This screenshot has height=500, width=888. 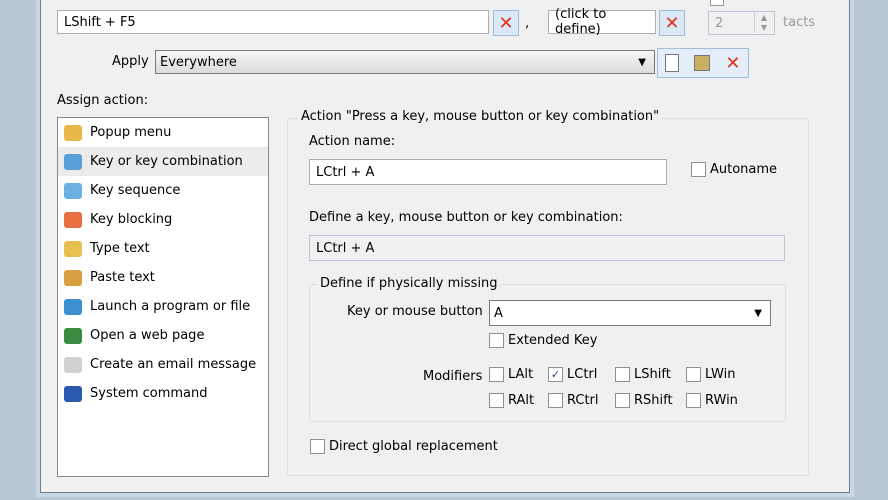 What do you see at coordinates (717, 3) in the screenshot?
I see `long-press-checkbox` at bounding box center [717, 3].